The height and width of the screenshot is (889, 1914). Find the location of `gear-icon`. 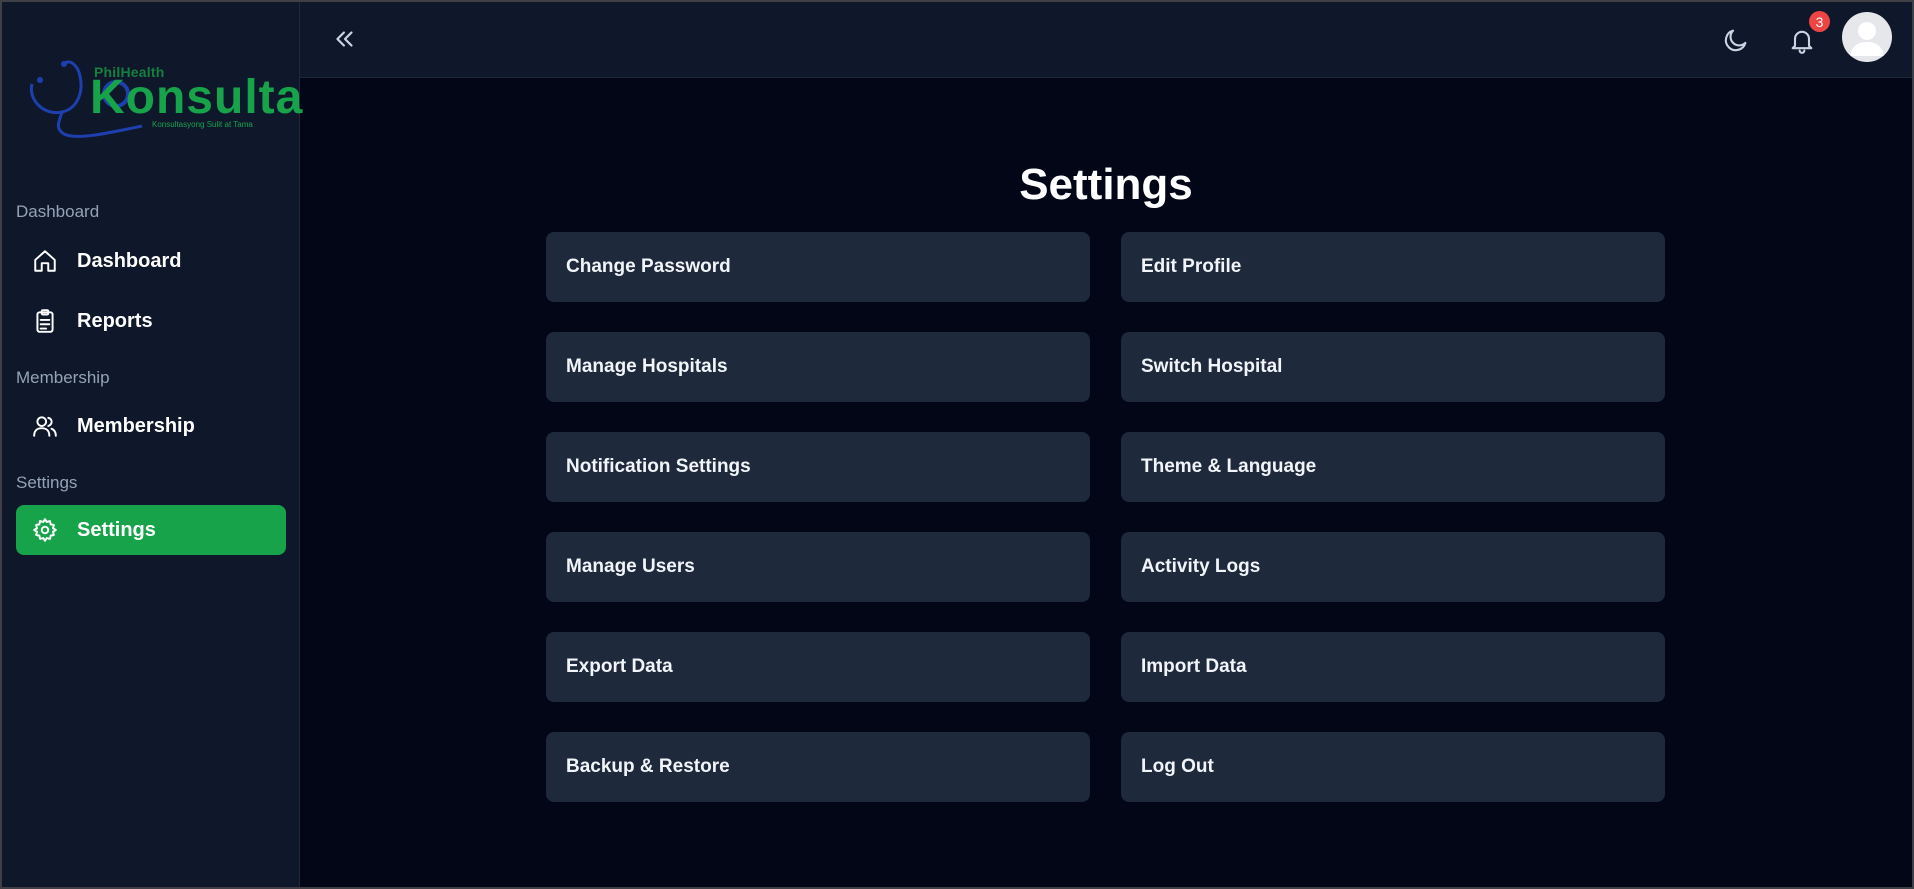

gear-icon is located at coordinates (45, 530).